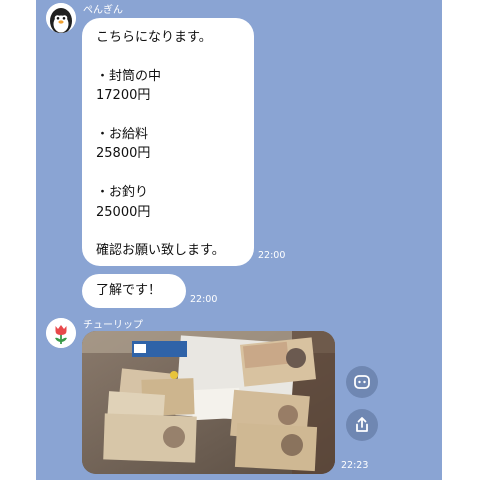  I want to click on save-icon, so click(362, 382).